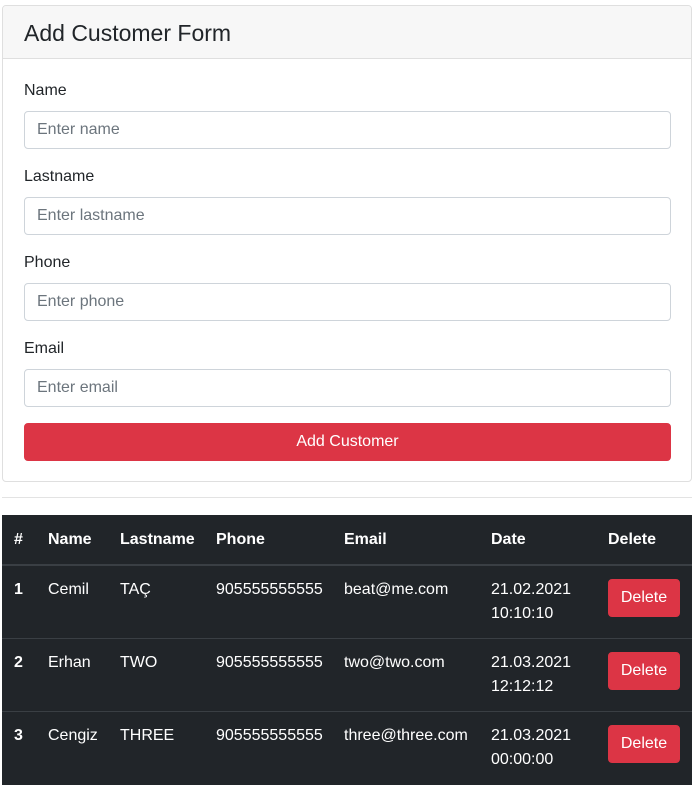  Describe the element at coordinates (18, 735) in the screenshot. I see `row-index: 3` at that location.